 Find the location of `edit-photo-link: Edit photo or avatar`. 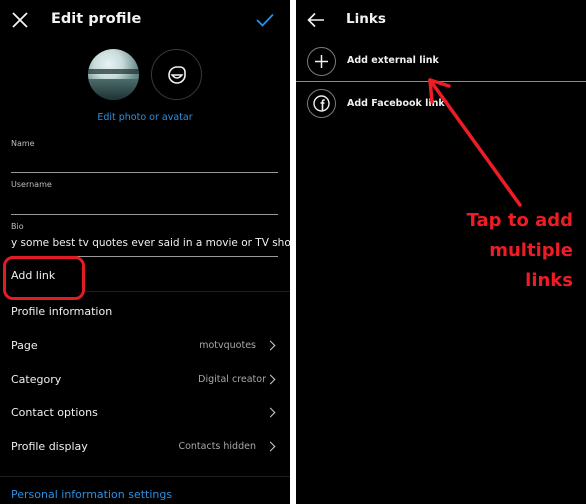

edit-photo-link: Edit photo or avatar is located at coordinates (145, 117).